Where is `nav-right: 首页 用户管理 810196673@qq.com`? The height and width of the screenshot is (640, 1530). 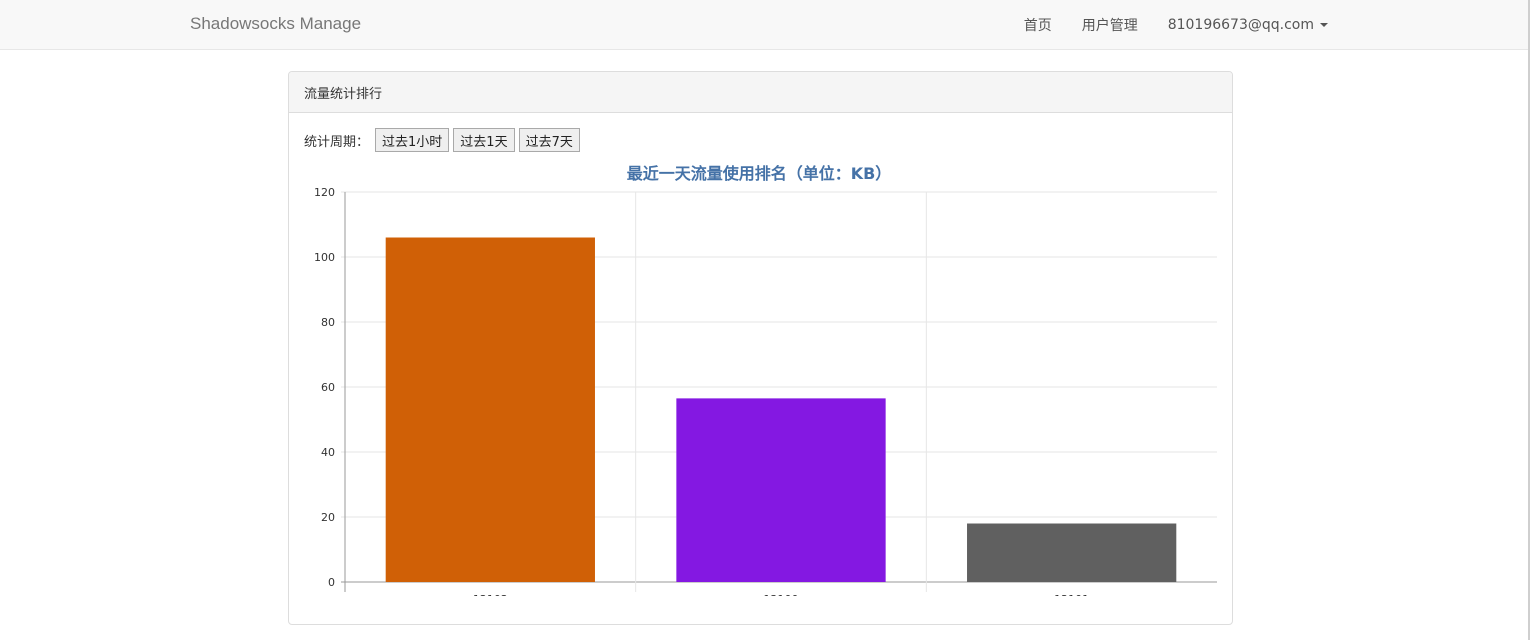 nav-right: 首页 用户管理 810196673@qq.com is located at coordinates (1161, 25).